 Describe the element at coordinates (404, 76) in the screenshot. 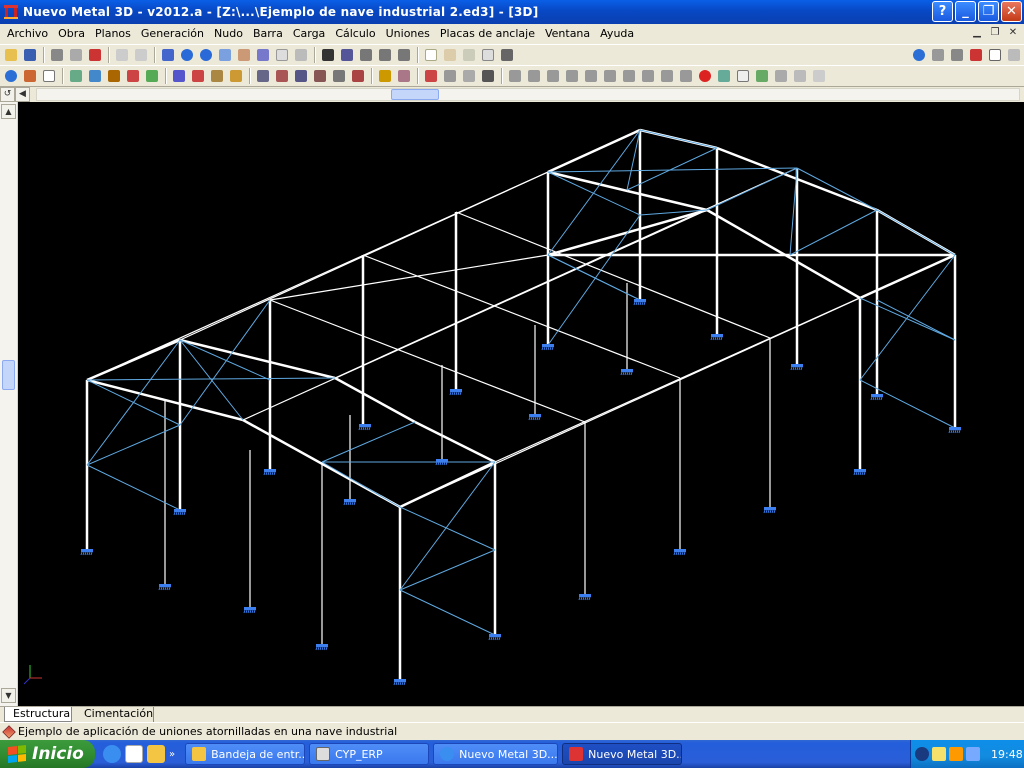

I see `profile-edit-icon` at that location.